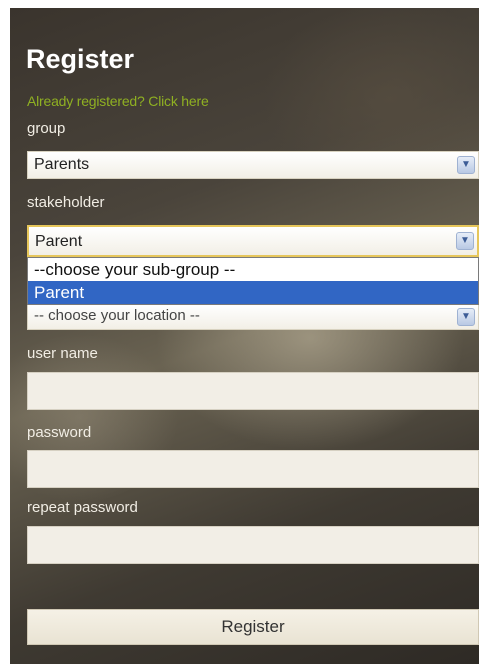  Describe the element at coordinates (253, 292) in the screenshot. I see `dropdown-option-parent: Parent` at that location.